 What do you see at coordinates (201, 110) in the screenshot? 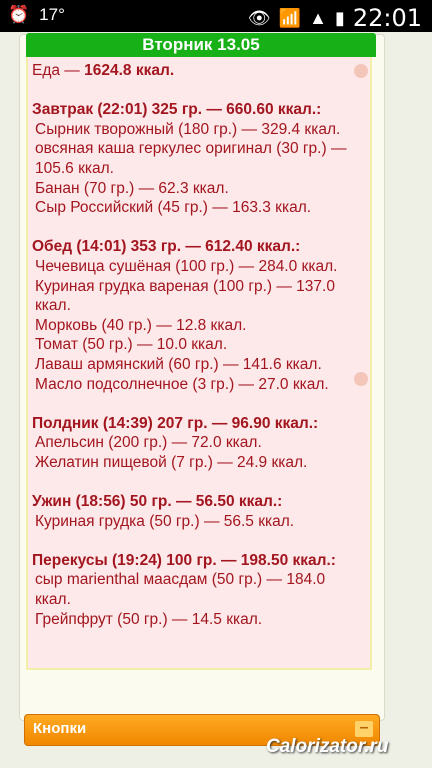
I see `meal-title-breakfast: Завтрак (22:01) 325 гр. — 660.60 ккал.:` at bounding box center [201, 110].